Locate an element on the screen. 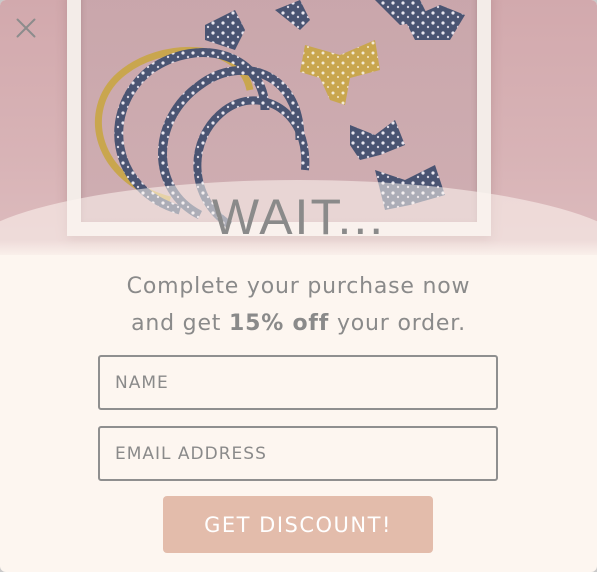 The height and width of the screenshot is (572, 597). offer-line-2: and get 15% off your order. is located at coordinates (298, 323).